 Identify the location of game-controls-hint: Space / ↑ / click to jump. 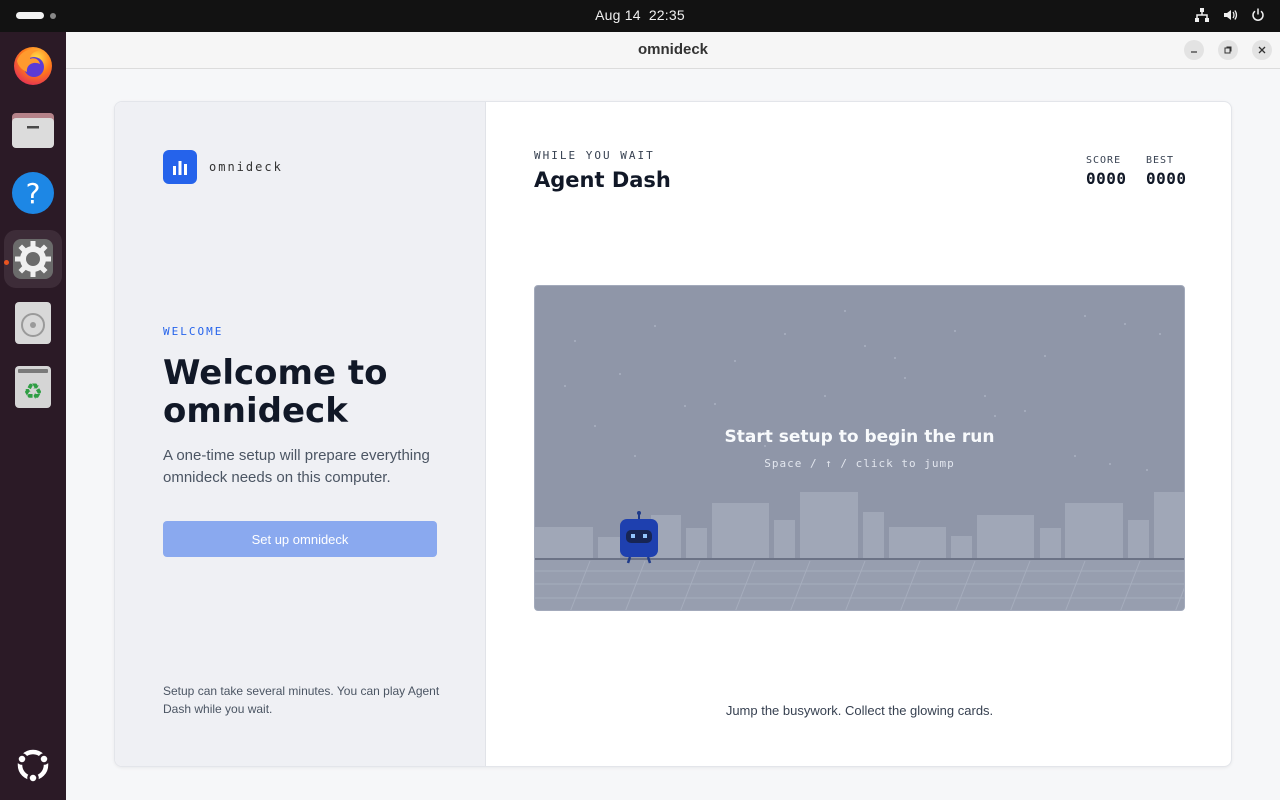
(859, 463).